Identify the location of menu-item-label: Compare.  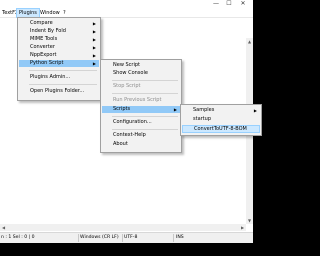
(41, 23).